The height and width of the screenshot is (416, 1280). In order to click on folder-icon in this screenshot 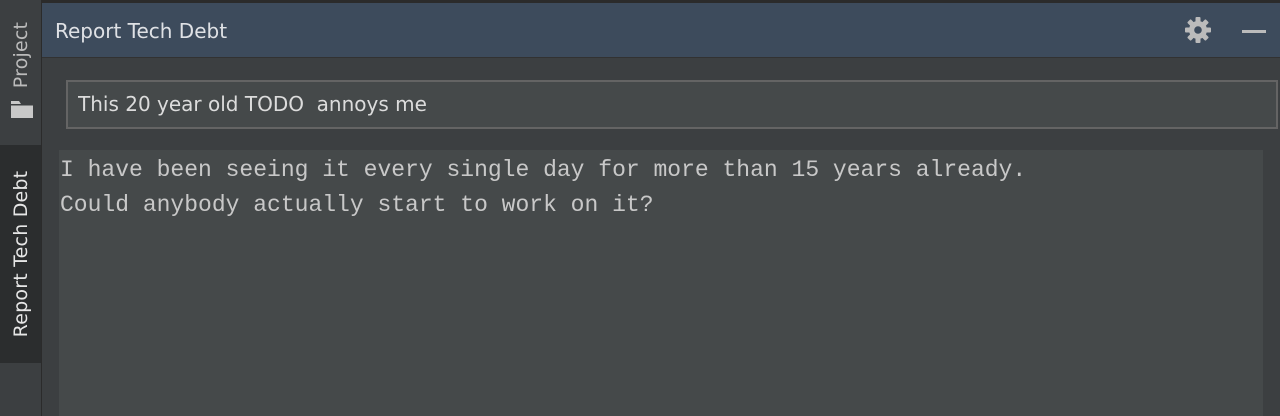, I will do `click(22, 109)`.